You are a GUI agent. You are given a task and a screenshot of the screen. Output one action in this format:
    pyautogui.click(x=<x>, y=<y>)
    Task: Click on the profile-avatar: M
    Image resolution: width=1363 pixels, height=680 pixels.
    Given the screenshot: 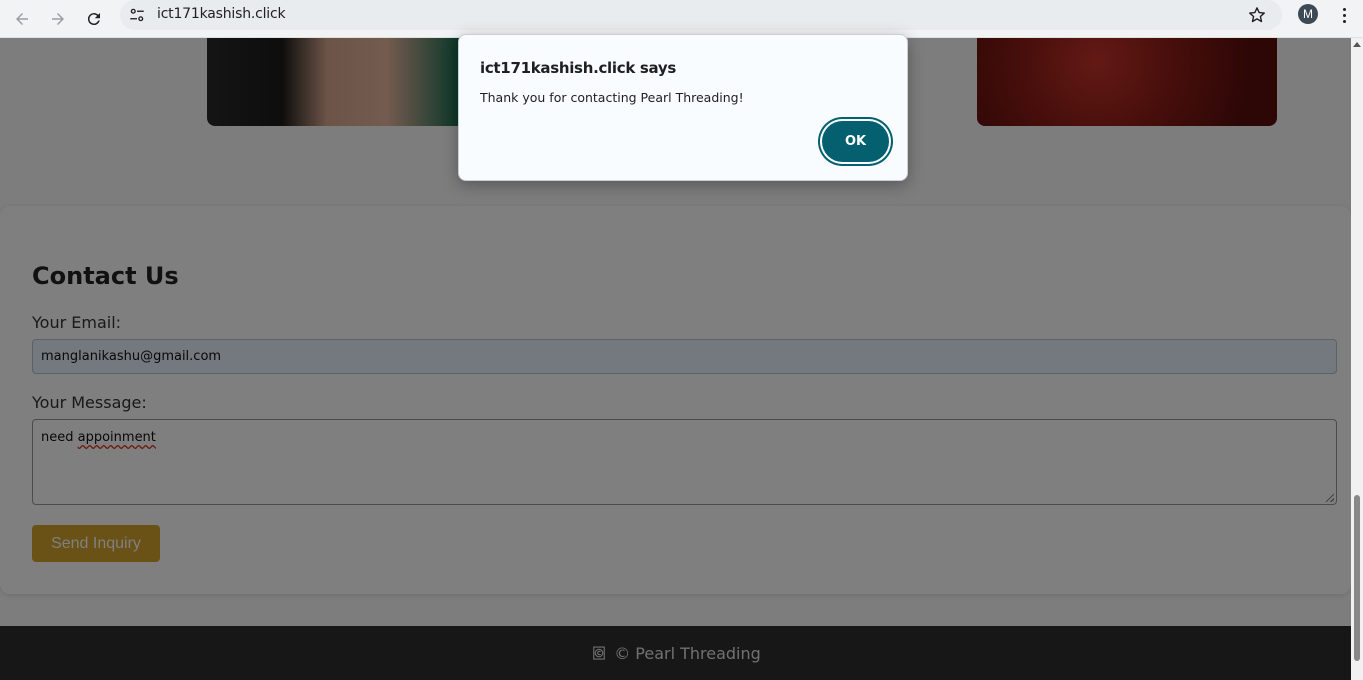 What is the action you would take?
    pyautogui.click(x=1308, y=14)
    